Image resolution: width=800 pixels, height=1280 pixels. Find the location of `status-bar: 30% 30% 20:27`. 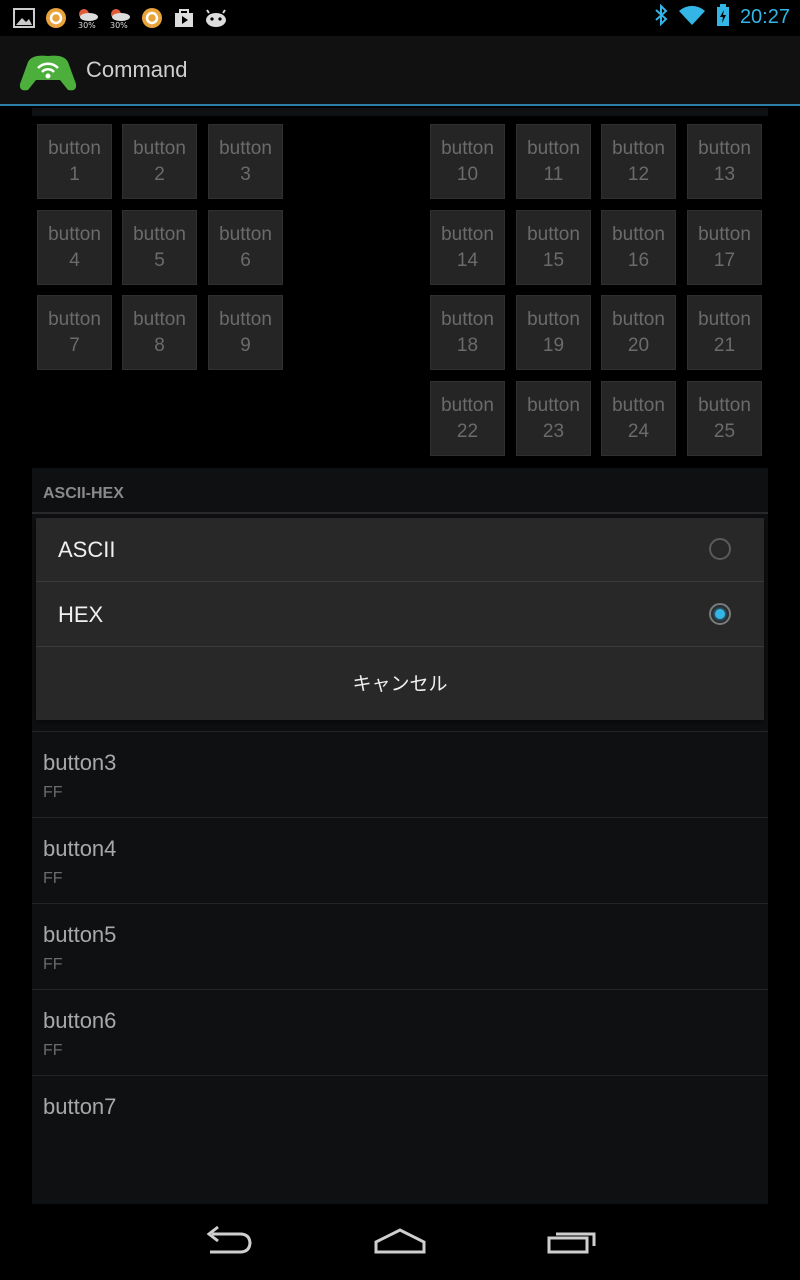

status-bar: 30% 30% 20:27 is located at coordinates (400, 18).